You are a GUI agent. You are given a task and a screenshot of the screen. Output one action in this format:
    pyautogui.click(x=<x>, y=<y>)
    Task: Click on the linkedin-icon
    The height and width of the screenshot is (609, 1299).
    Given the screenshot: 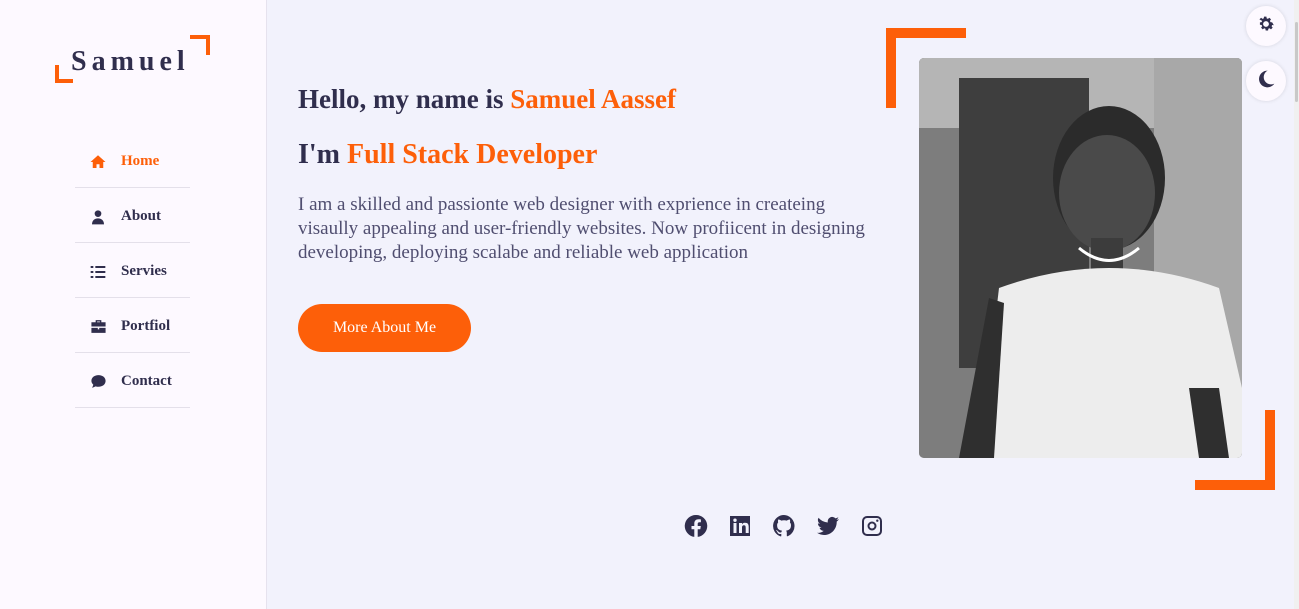 What is the action you would take?
    pyautogui.click(x=740, y=526)
    